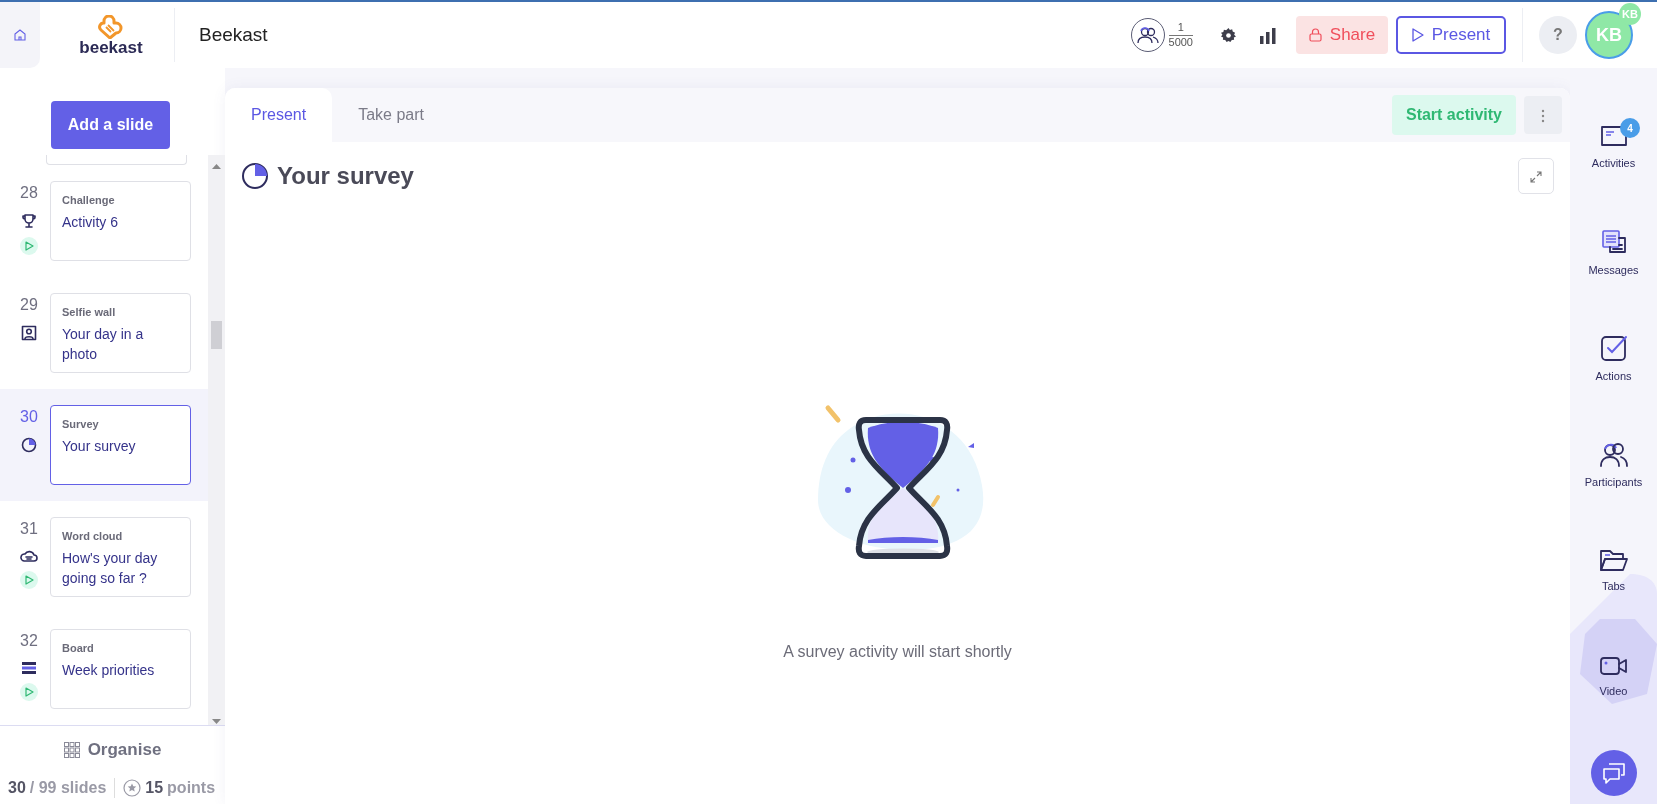  I want to click on home-button, so click(20, 35).